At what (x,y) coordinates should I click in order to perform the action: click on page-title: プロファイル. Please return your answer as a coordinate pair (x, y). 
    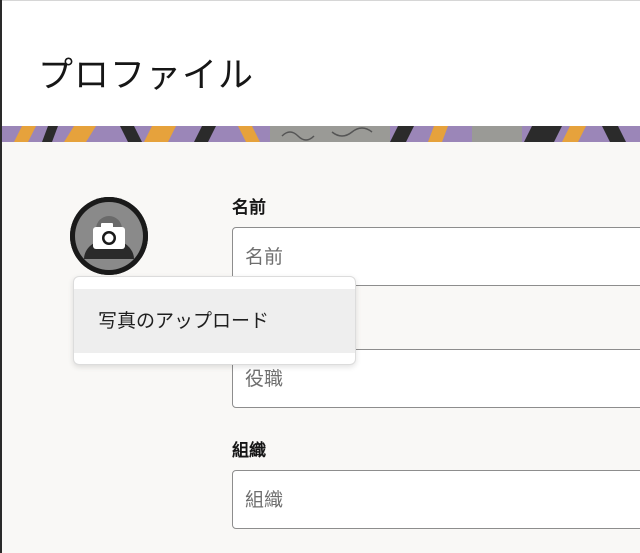
    Looking at the image, I should click on (146, 76).